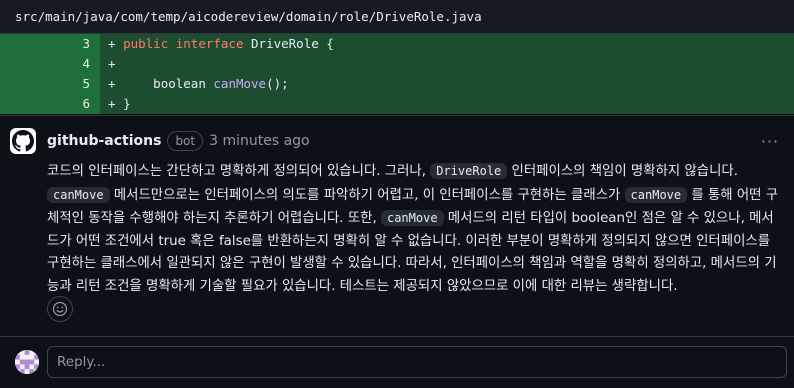 This screenshot has height=388, width=794. I want to click on keyword-interface: interface, so click(209, 43).